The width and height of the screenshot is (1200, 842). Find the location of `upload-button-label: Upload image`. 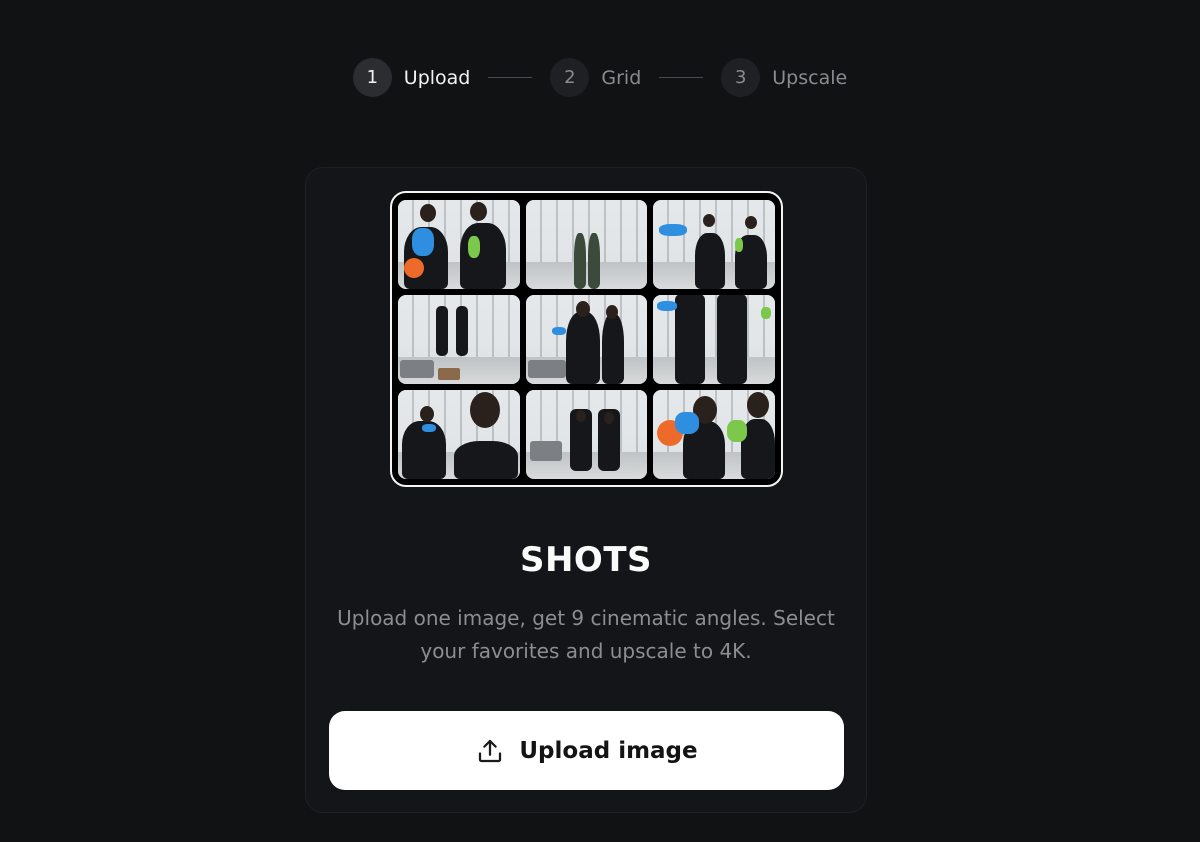

upload-button-label: Upload image is located at coordinates (608, 750).